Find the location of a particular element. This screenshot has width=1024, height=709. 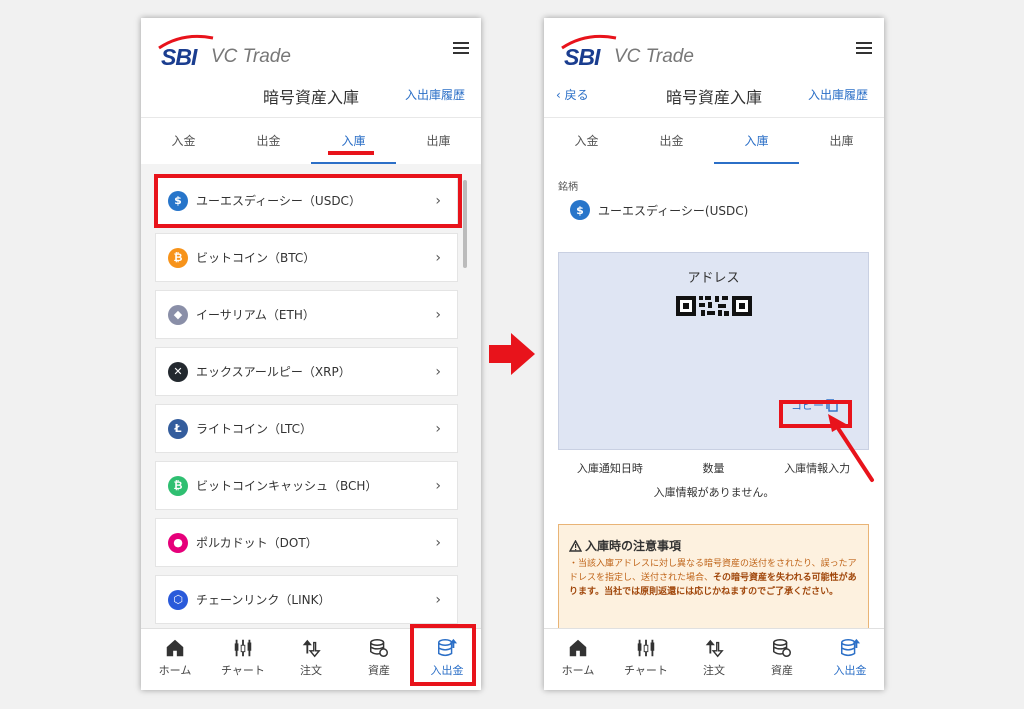

nav-label: 入出金 is located at coordinates (850, 670).